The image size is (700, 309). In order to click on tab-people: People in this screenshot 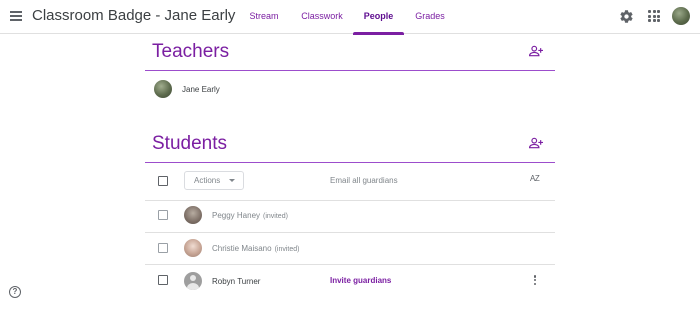, I will do `click(378, 17)`.